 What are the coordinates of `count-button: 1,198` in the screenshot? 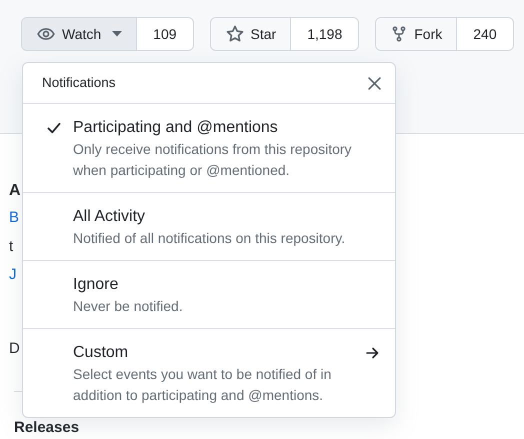 It's located at (324, 34).